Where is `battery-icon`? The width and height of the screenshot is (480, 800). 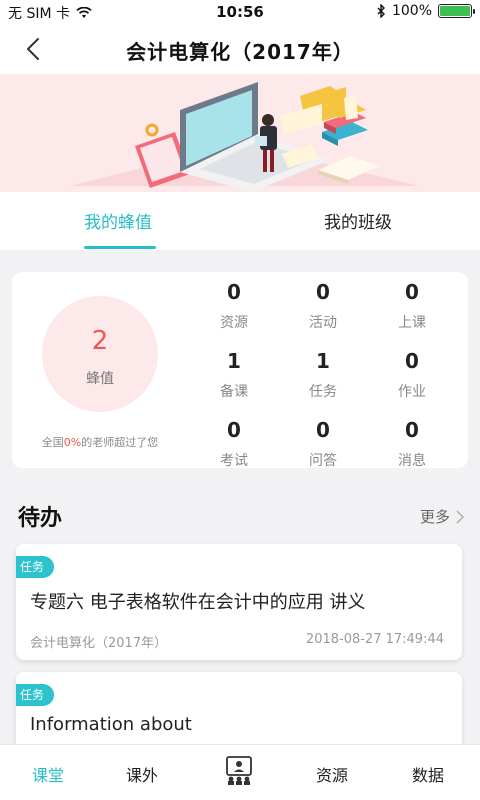 battery-icon is located at coordinates (456, 11).